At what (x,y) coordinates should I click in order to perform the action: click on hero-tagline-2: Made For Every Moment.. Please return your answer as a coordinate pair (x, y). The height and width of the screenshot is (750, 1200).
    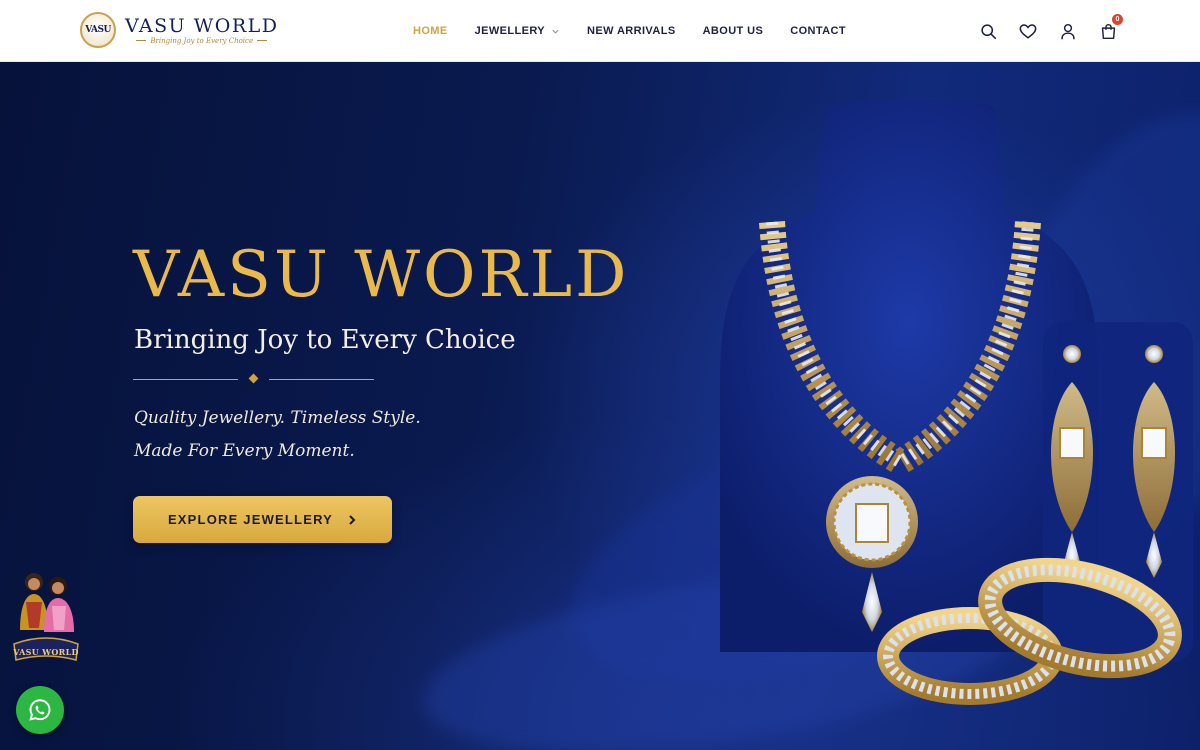
    Looking at the image, I should click on (244, 451).